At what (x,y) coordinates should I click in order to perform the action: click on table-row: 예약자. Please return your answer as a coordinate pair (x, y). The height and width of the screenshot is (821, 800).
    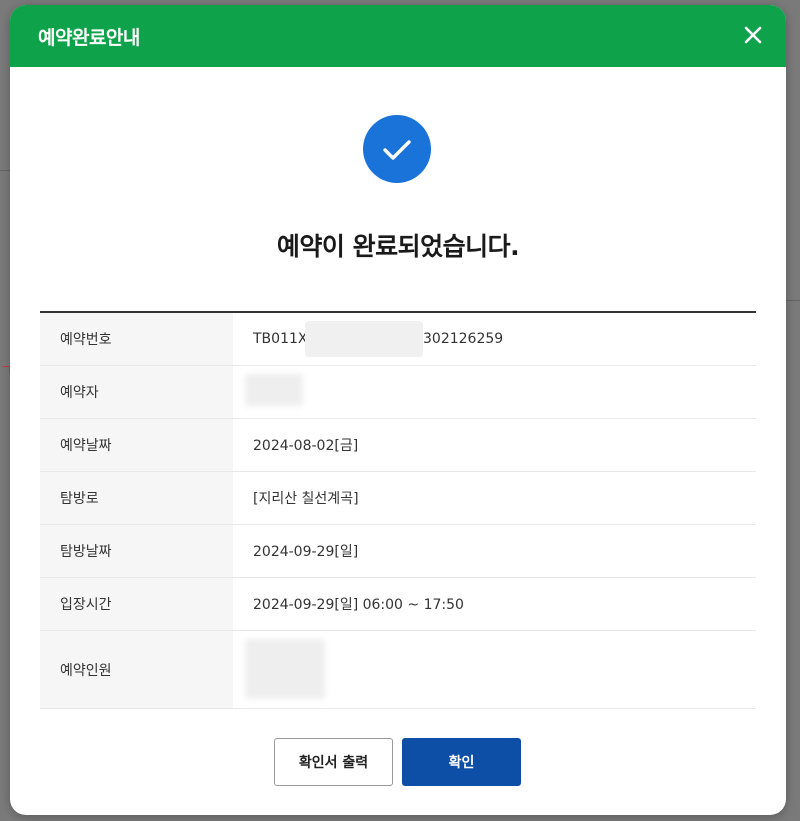
    Looking at the image, I should click on (398, 392).